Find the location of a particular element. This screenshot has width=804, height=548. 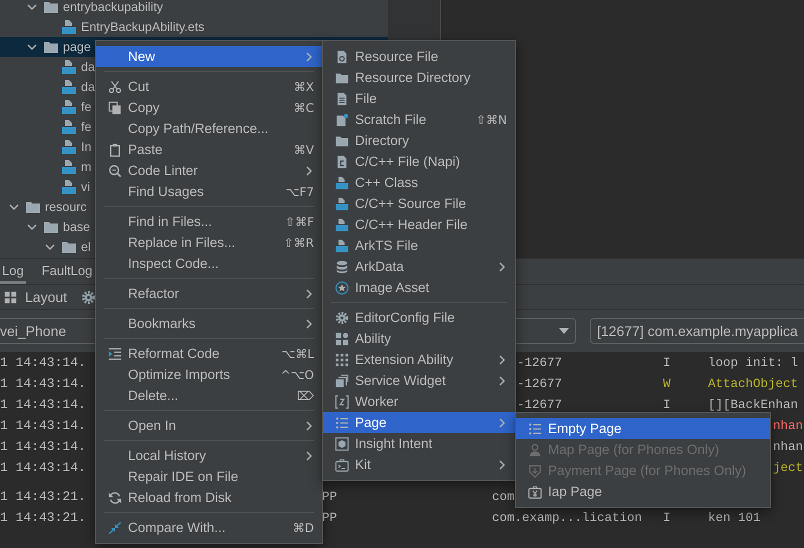

log-message: loop init: l is located at coordinates (753, 363).